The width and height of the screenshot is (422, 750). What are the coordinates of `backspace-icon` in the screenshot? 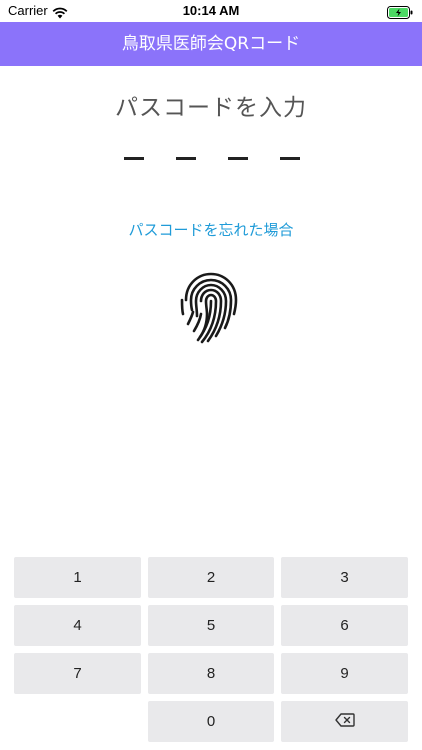 It's located at (344, 721).